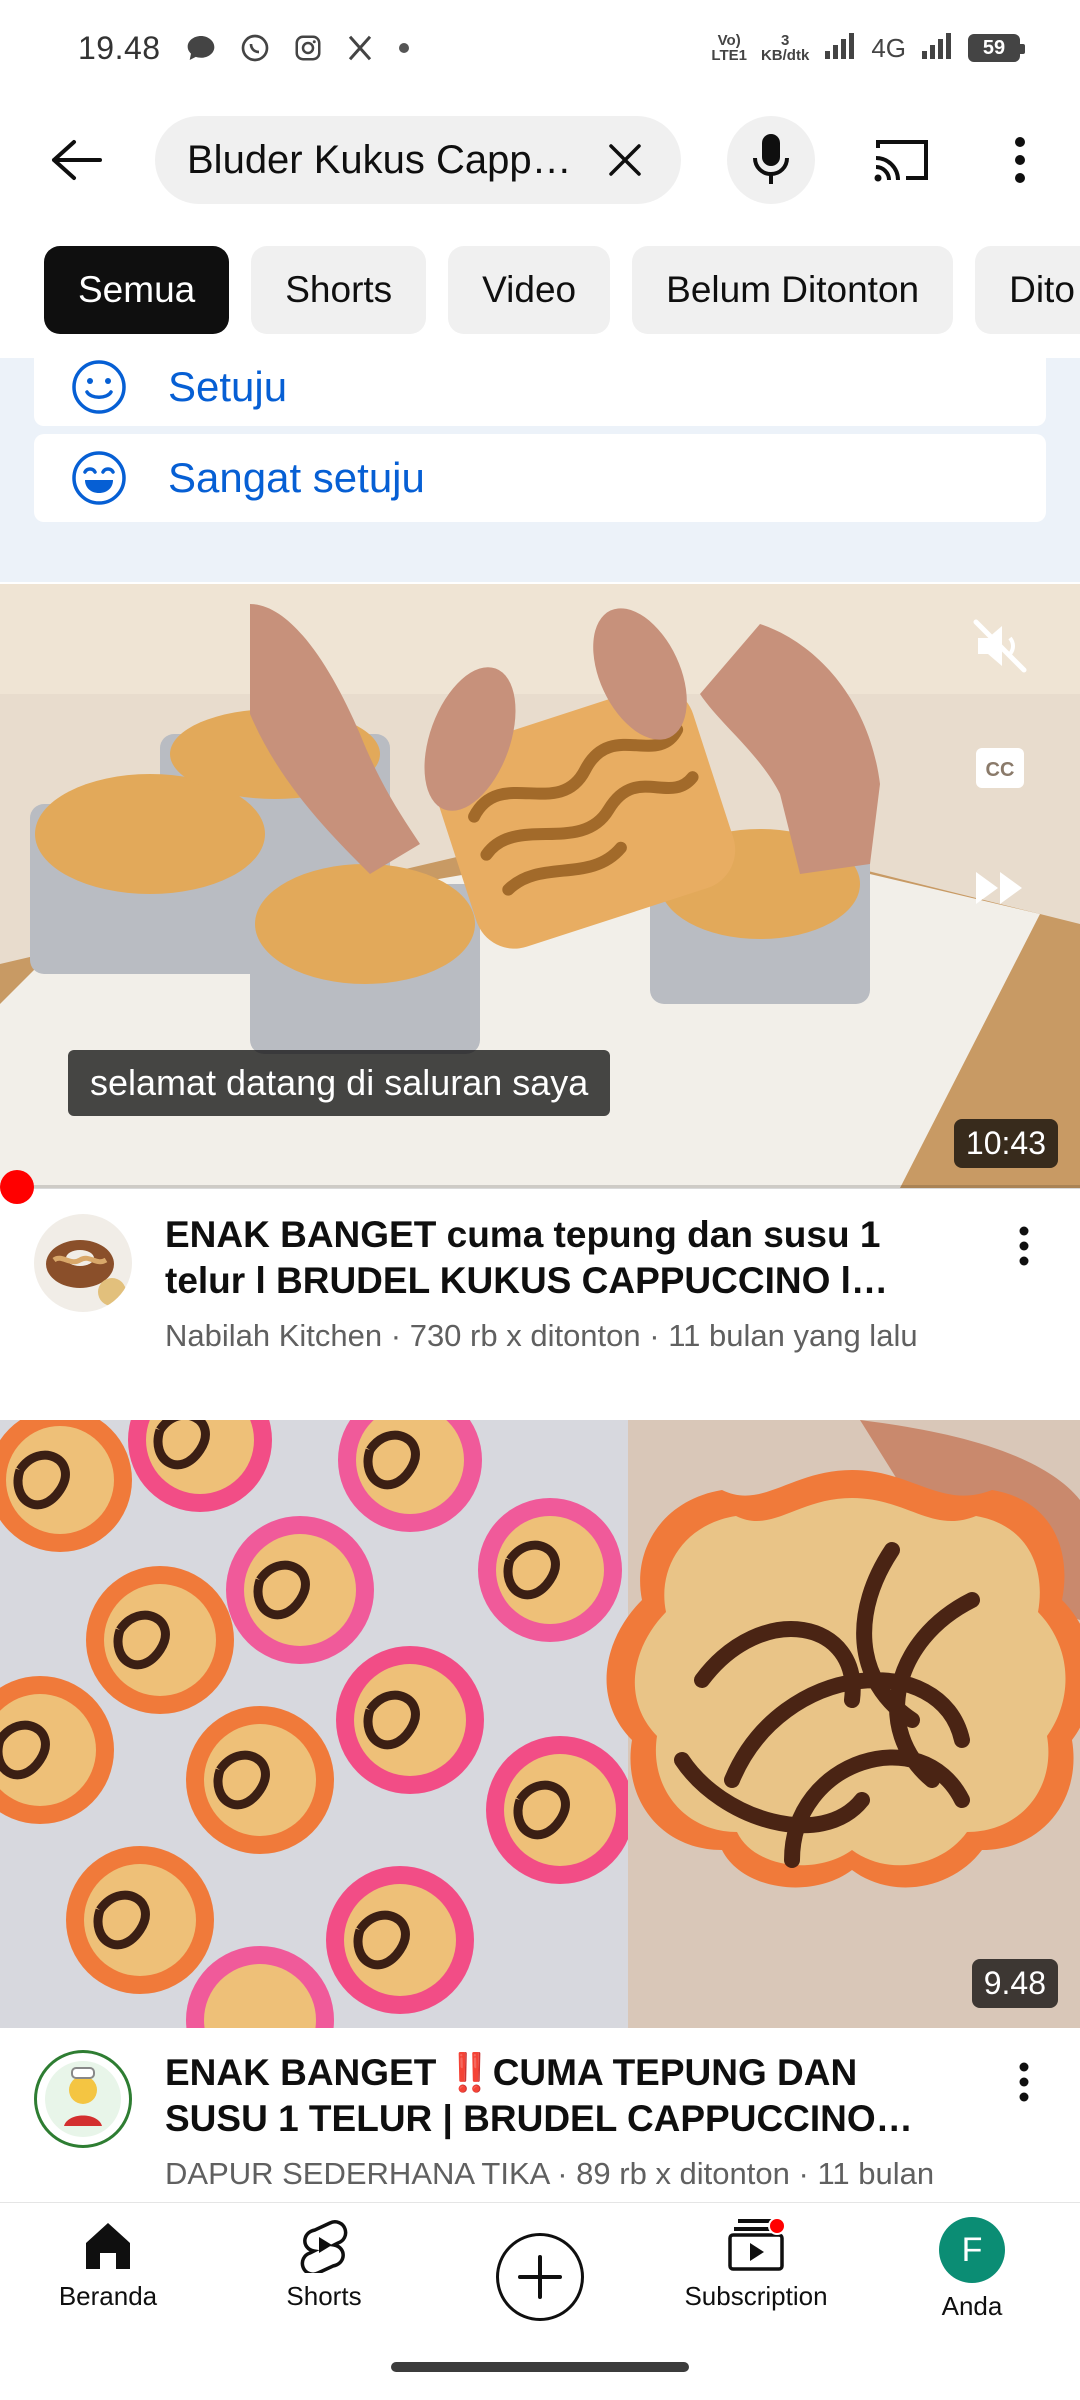 This screenshot has width=1080, height=2400. Describe the element at coordinates (793, 1335) in the screenshot. I see `upload-age: 11 bulan yang lalu` at that location.